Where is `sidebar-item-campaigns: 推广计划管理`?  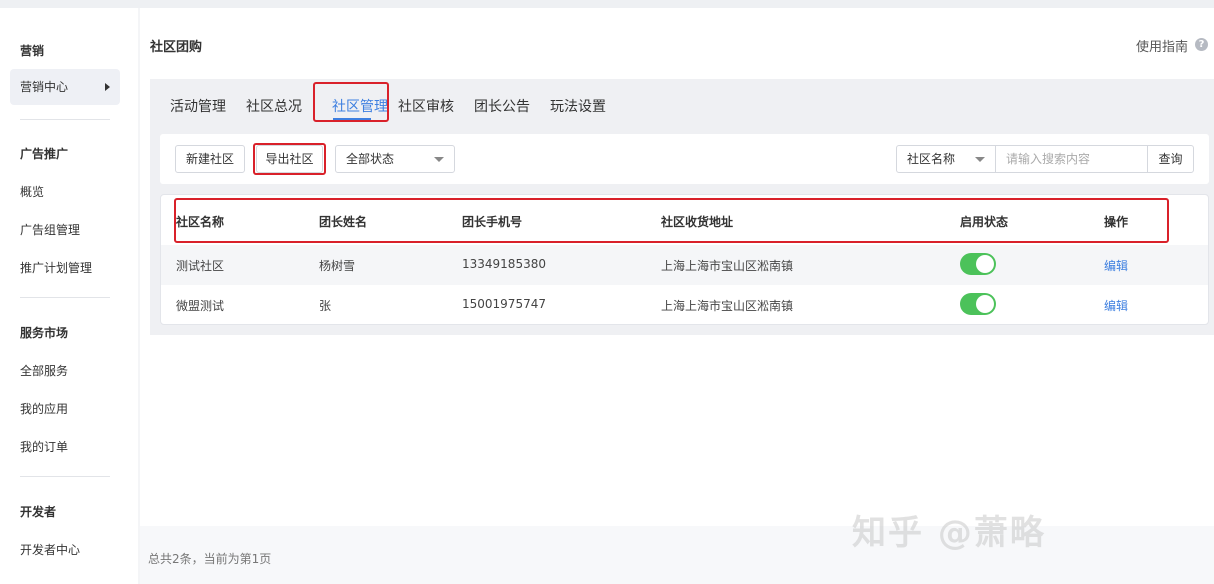
sidebar-item-campaigns: 推广计划管理 is located at coordinates (56, 267).